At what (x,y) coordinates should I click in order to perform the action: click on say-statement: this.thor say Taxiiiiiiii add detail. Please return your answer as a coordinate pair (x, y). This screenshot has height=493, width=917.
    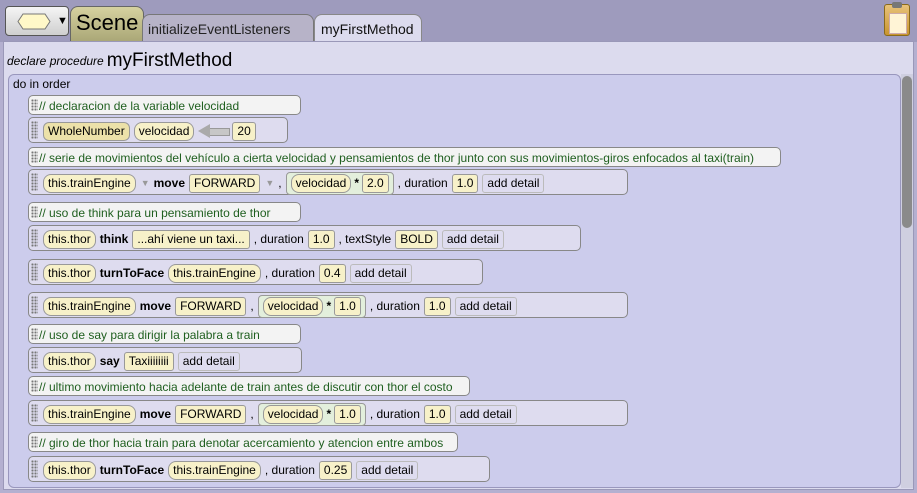
    Looking at the image, I should click on (165, 360).